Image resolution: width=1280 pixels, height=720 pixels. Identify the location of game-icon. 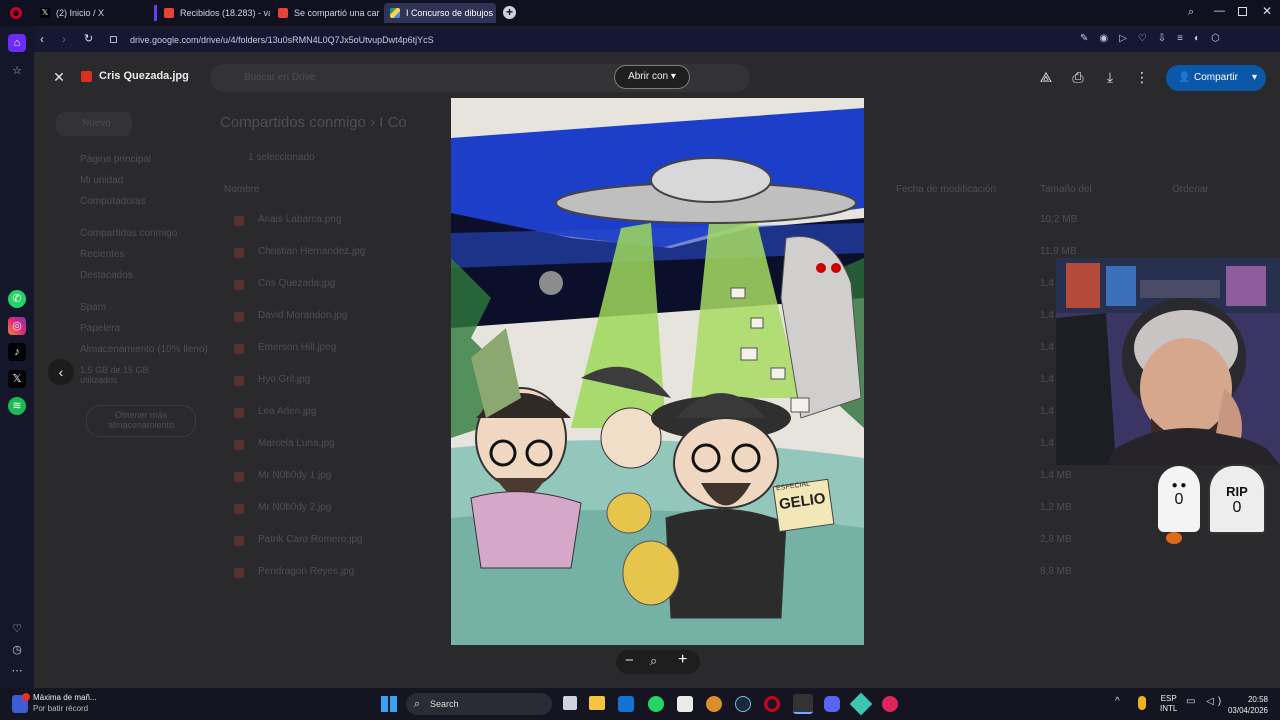
(714, 704).